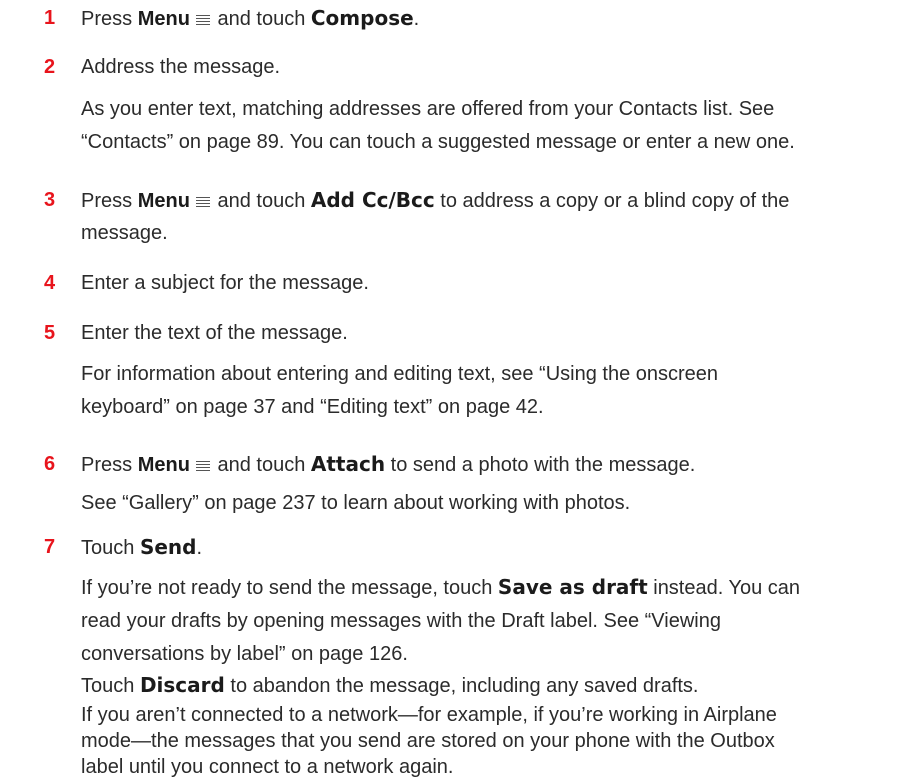  I want to click on compose-label: Compose, so click(362, 18).